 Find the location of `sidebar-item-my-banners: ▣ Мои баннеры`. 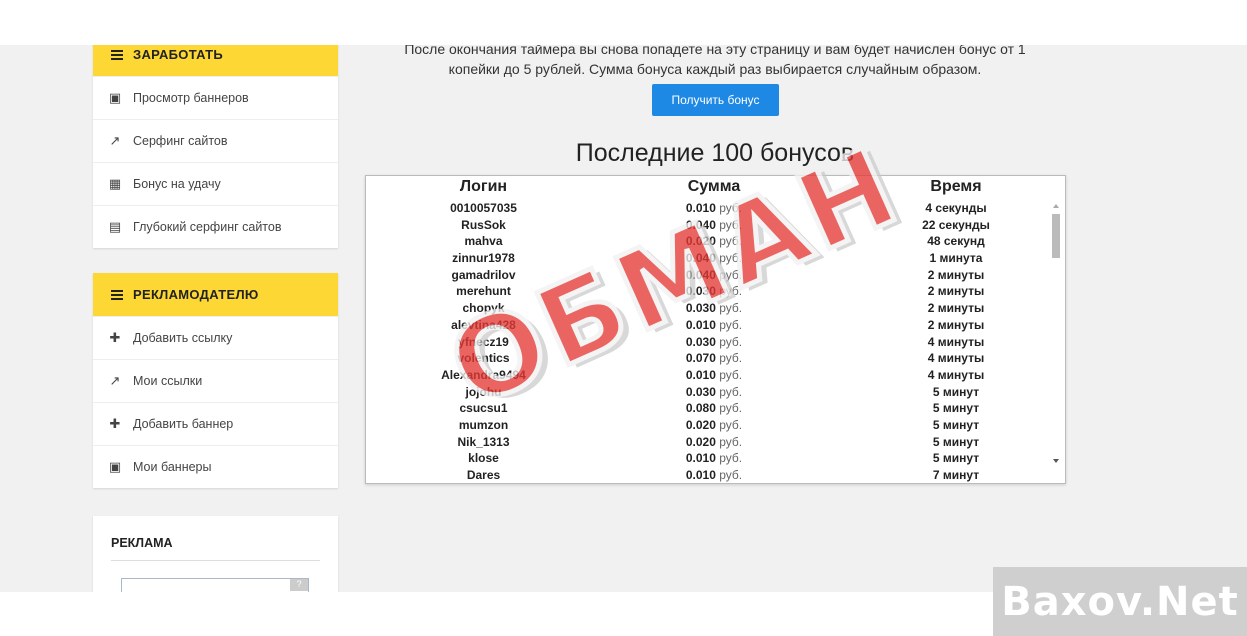

sidebar-item-my-banners: ▣ Мои баннеры is located at coordinates (215, 466).